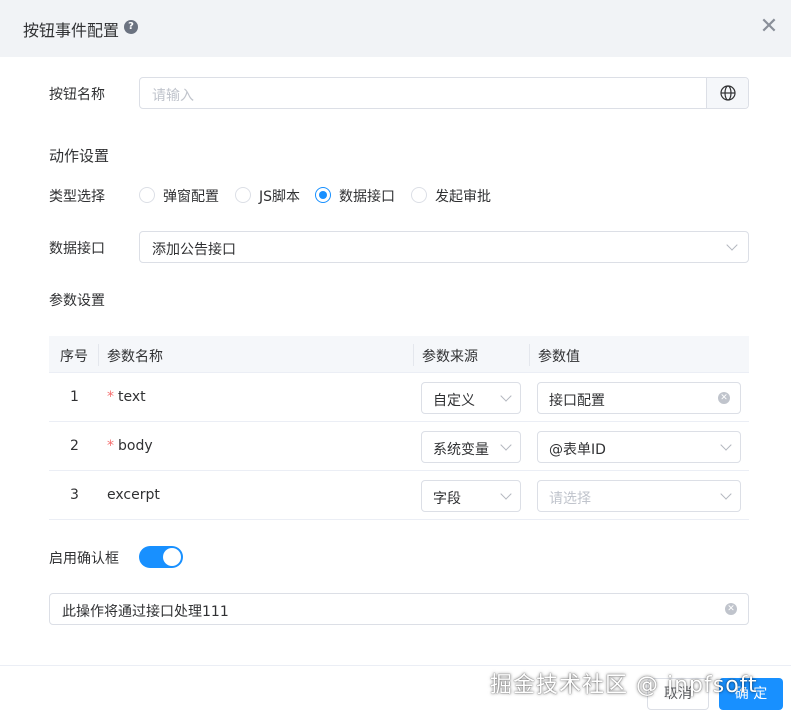 This screenshot has height=717, width=791. I want to click on dialog-header: 按钮事件配置 ? ✕, so click(395, 28).